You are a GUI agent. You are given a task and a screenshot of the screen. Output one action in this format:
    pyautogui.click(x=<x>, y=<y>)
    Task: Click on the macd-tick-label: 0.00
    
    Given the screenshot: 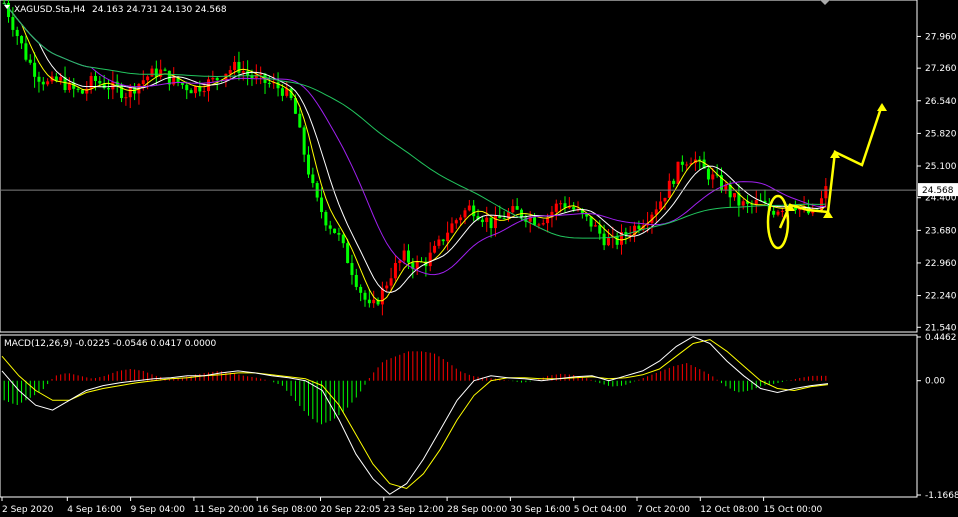 What is the action you would take?
    pyautogui.click(x=935, y=382)
    